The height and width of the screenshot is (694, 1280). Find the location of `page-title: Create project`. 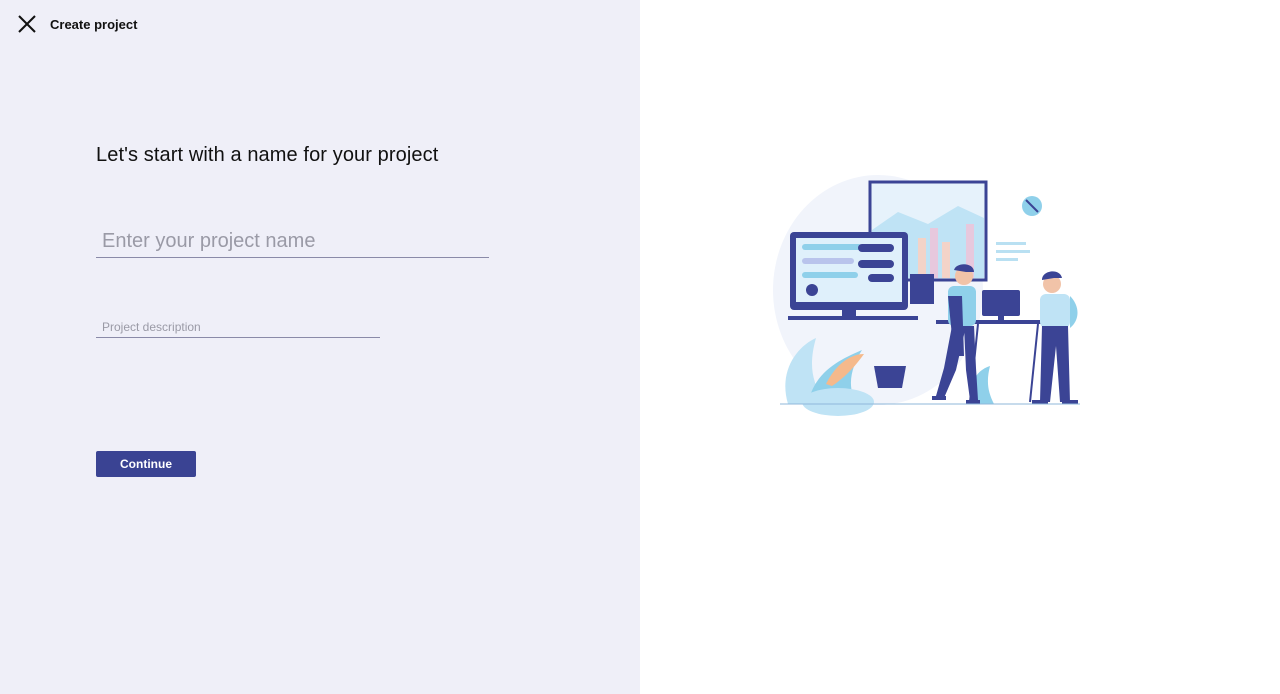

page-title: Create project is located at coordinates (94, 24).